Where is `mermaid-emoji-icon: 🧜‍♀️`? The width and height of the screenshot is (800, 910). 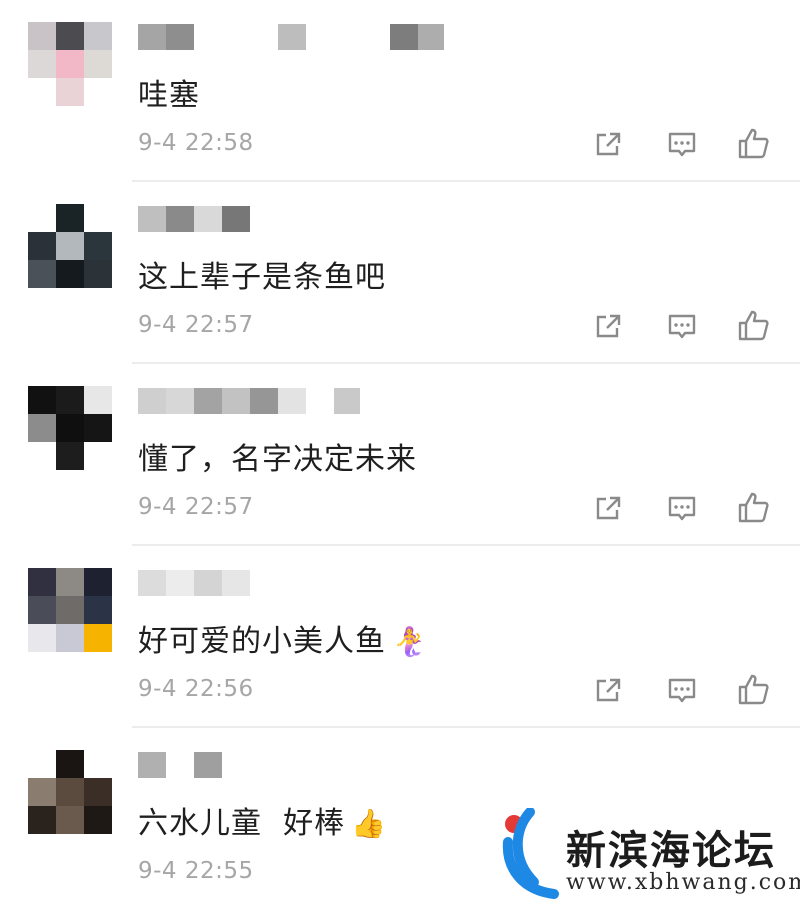 mermaid-emoji-icon: 🧜‍♀️ is located at coordinates (410, 641).